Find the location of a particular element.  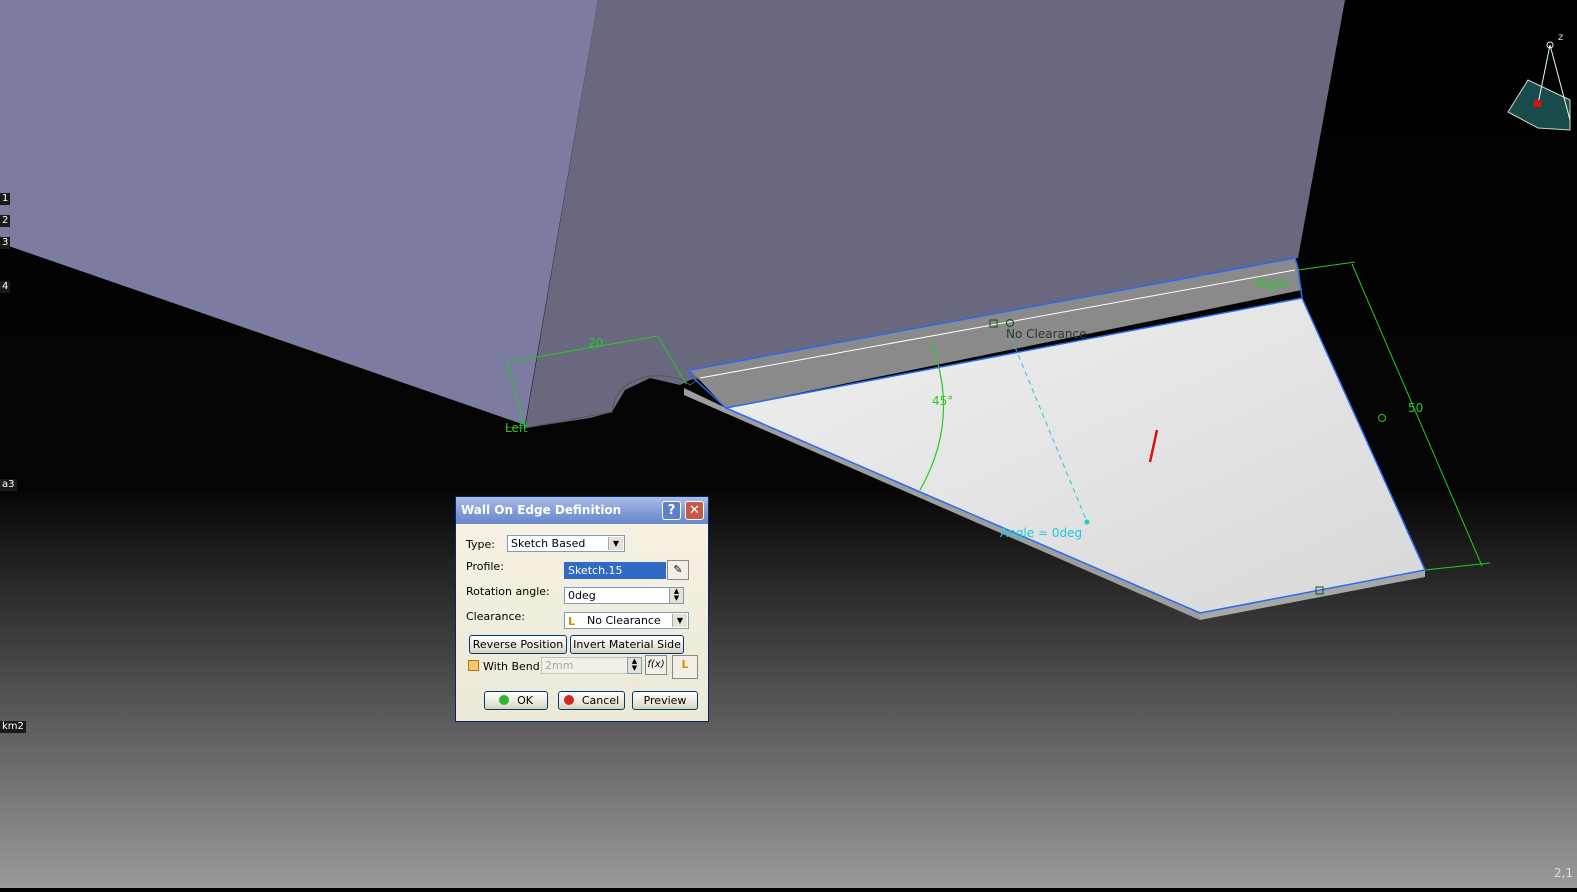

dialog-titlebar: Wall On Edge Definition ? ✕ is located at coordinates (582, 510).